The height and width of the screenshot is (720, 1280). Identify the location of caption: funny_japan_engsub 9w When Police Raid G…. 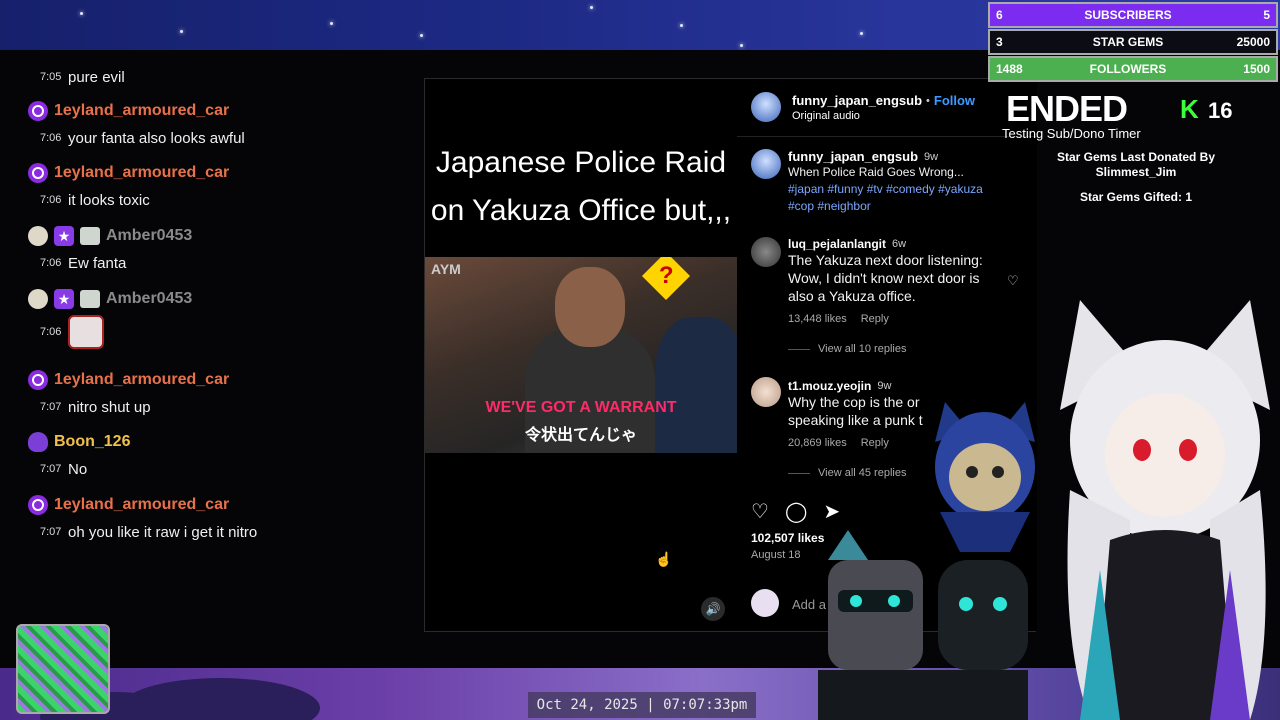
(908, 182).